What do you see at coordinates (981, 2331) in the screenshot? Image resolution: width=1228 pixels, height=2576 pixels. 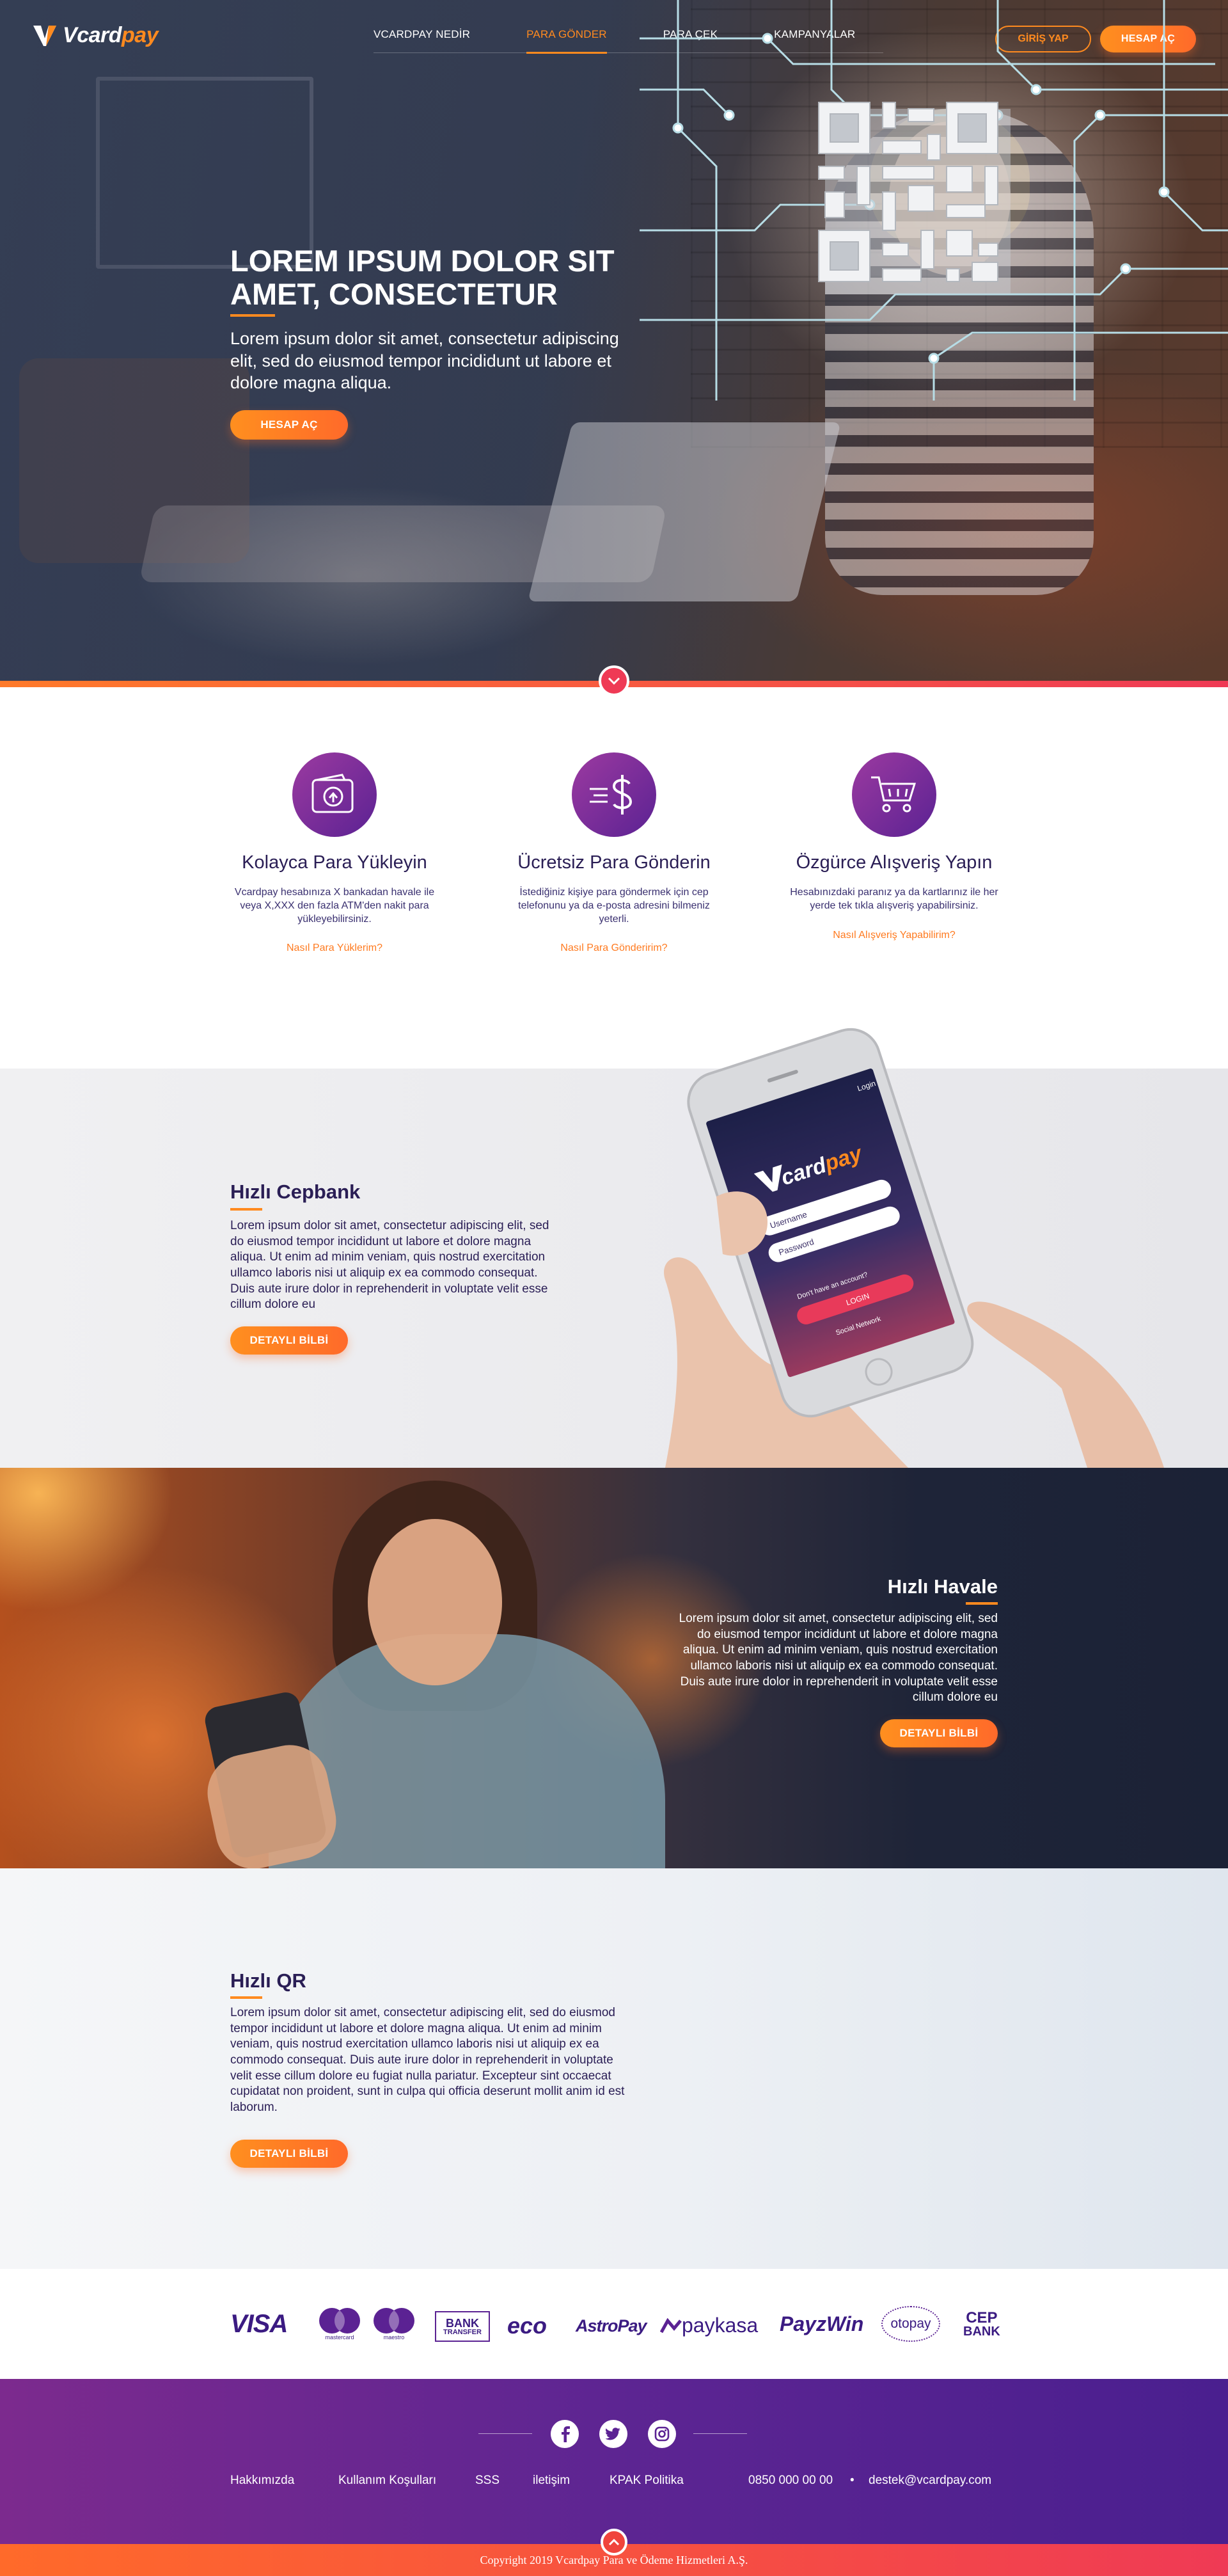 I see `cepbank-logo-line2: BANK` at bounding box center [981, 2331].